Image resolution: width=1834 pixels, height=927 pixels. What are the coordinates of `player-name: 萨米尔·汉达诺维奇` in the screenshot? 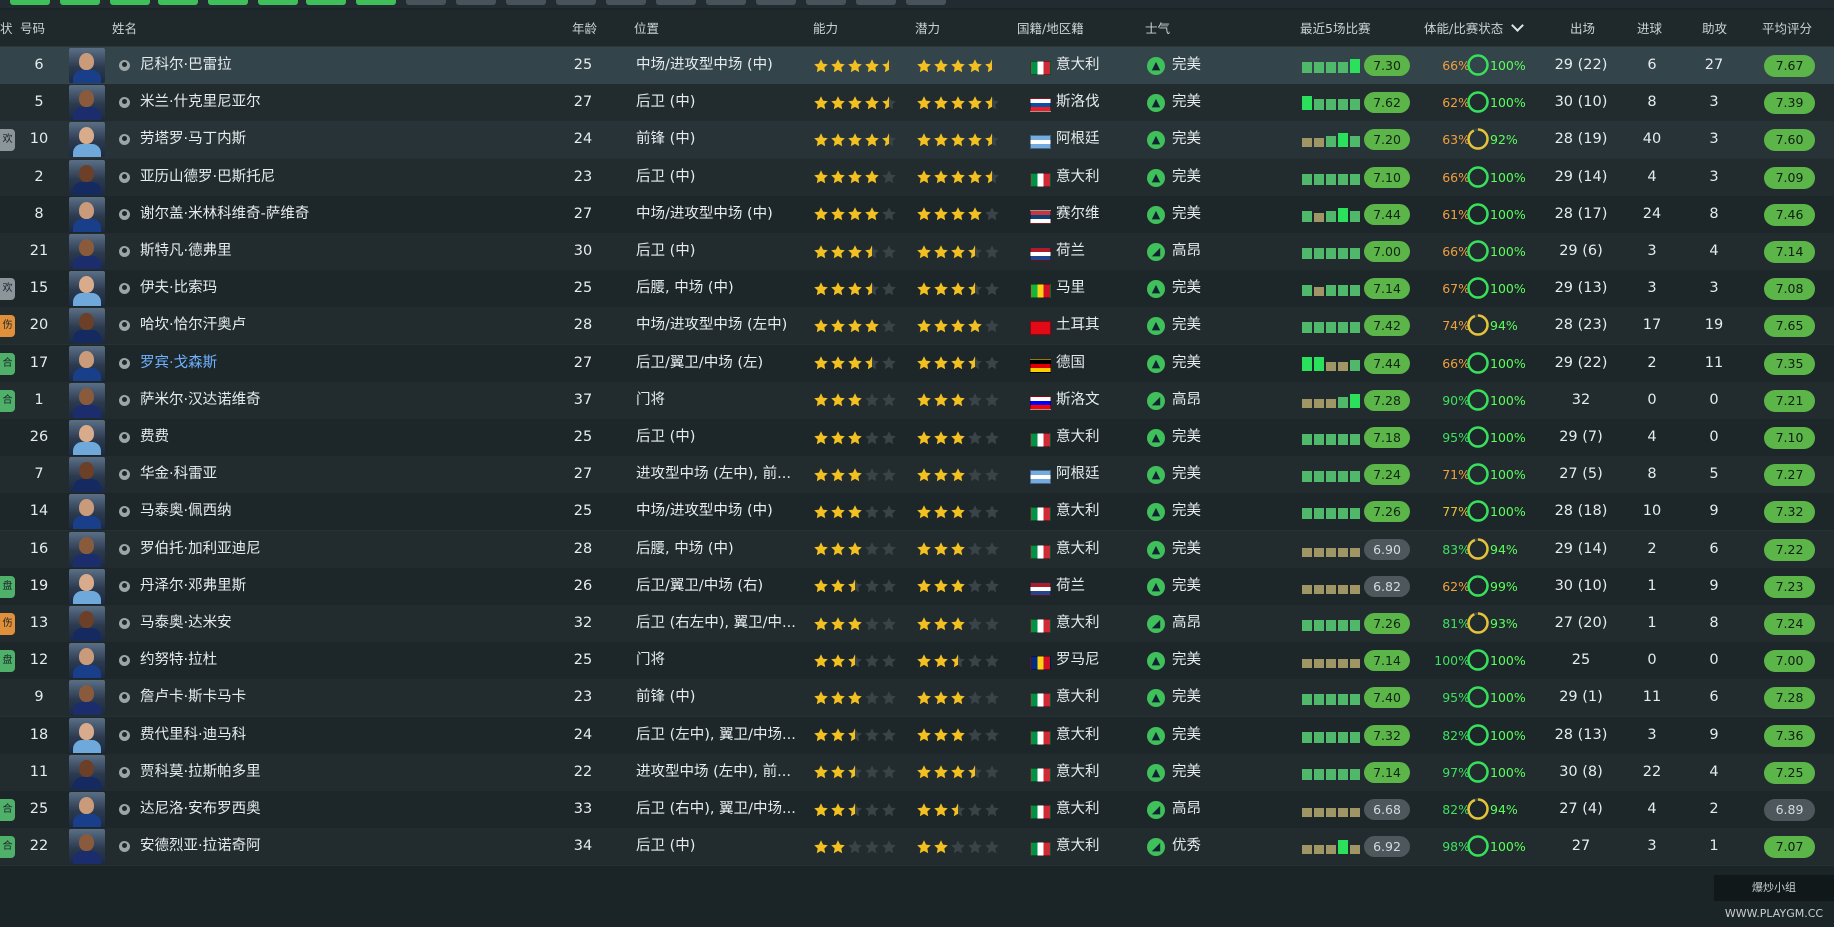 It's located at (300, 400).